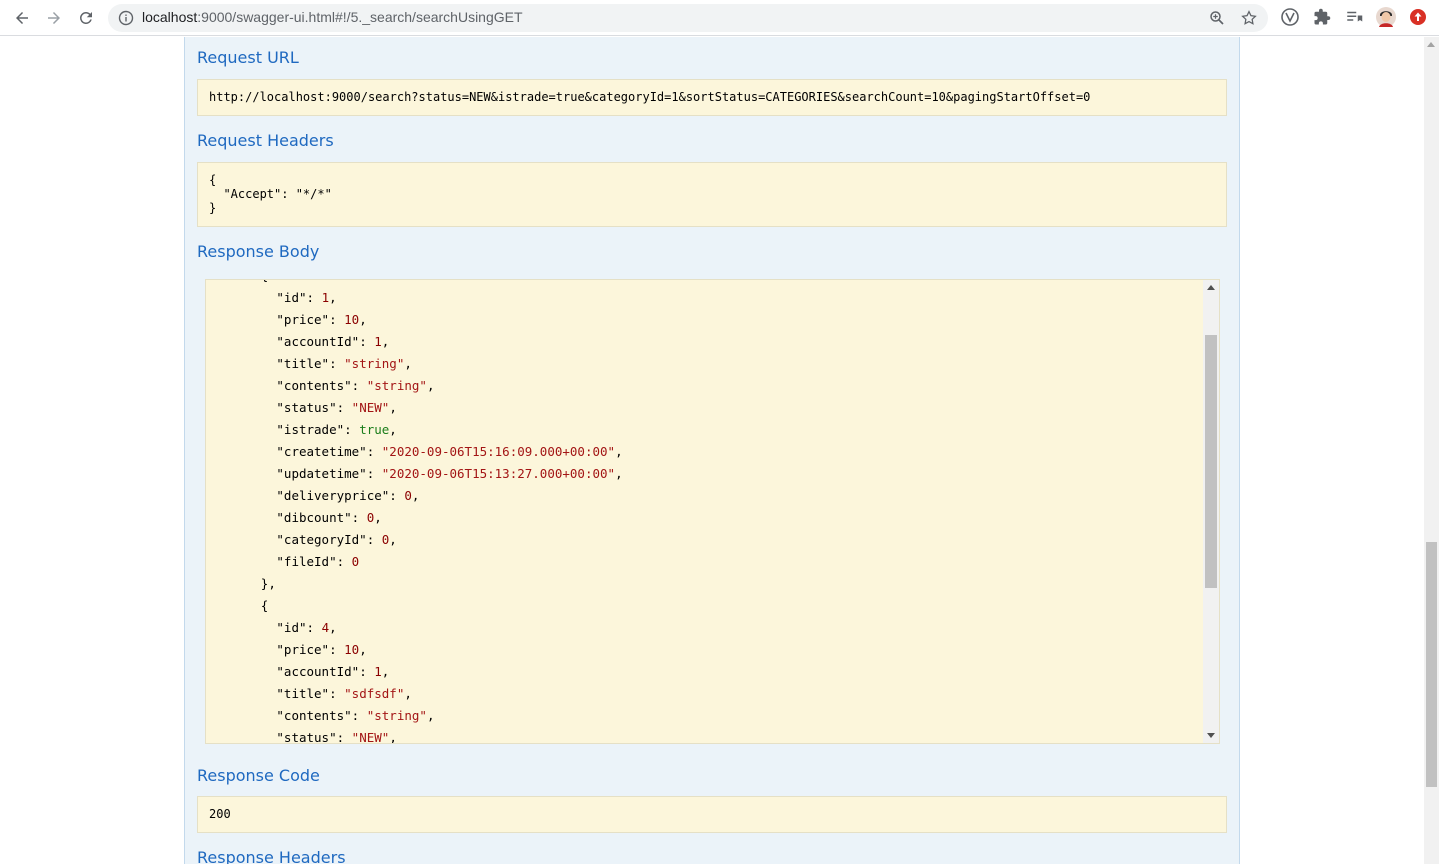 Image resolution: width=1439 pixels, height=864 pixels. I want to click on json-token: "NEW", so click(370, 736).